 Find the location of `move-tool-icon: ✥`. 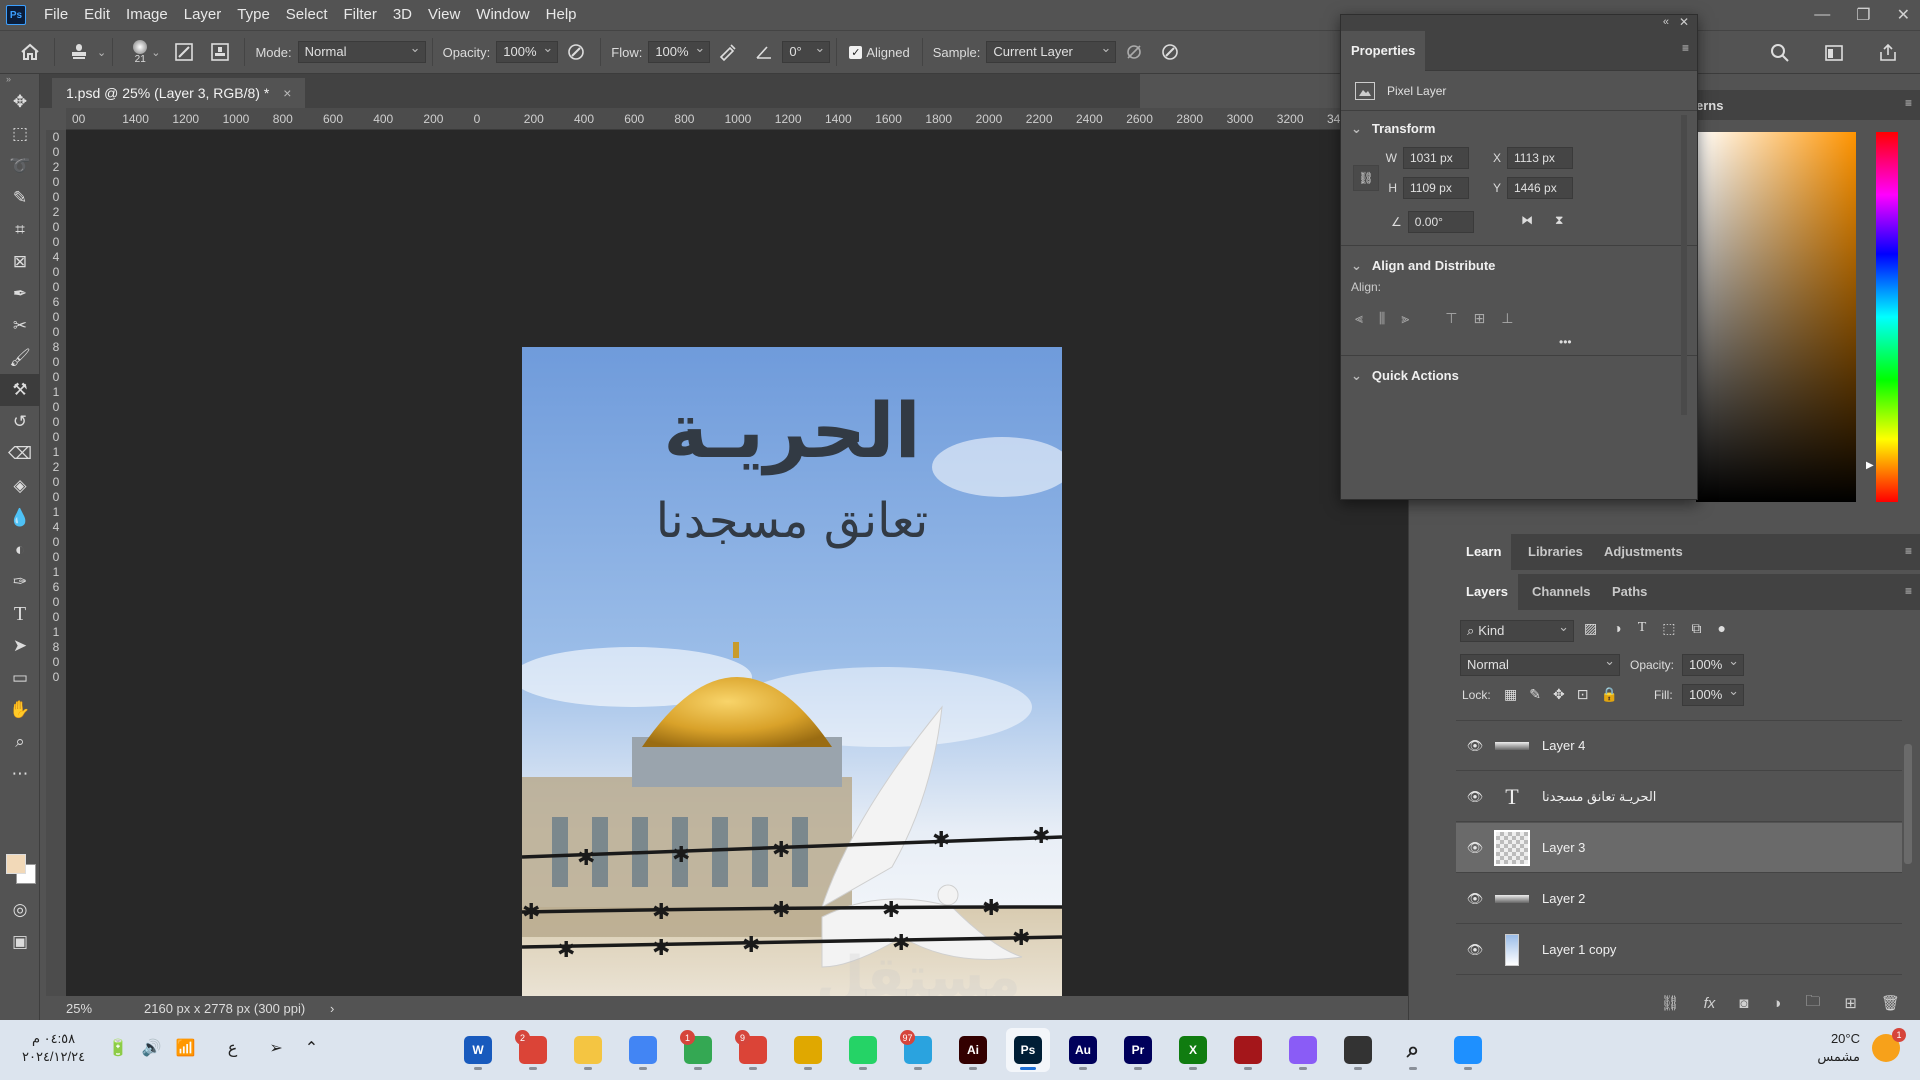

move-tool-icon: ✥ is located at coordinates (20, 102).